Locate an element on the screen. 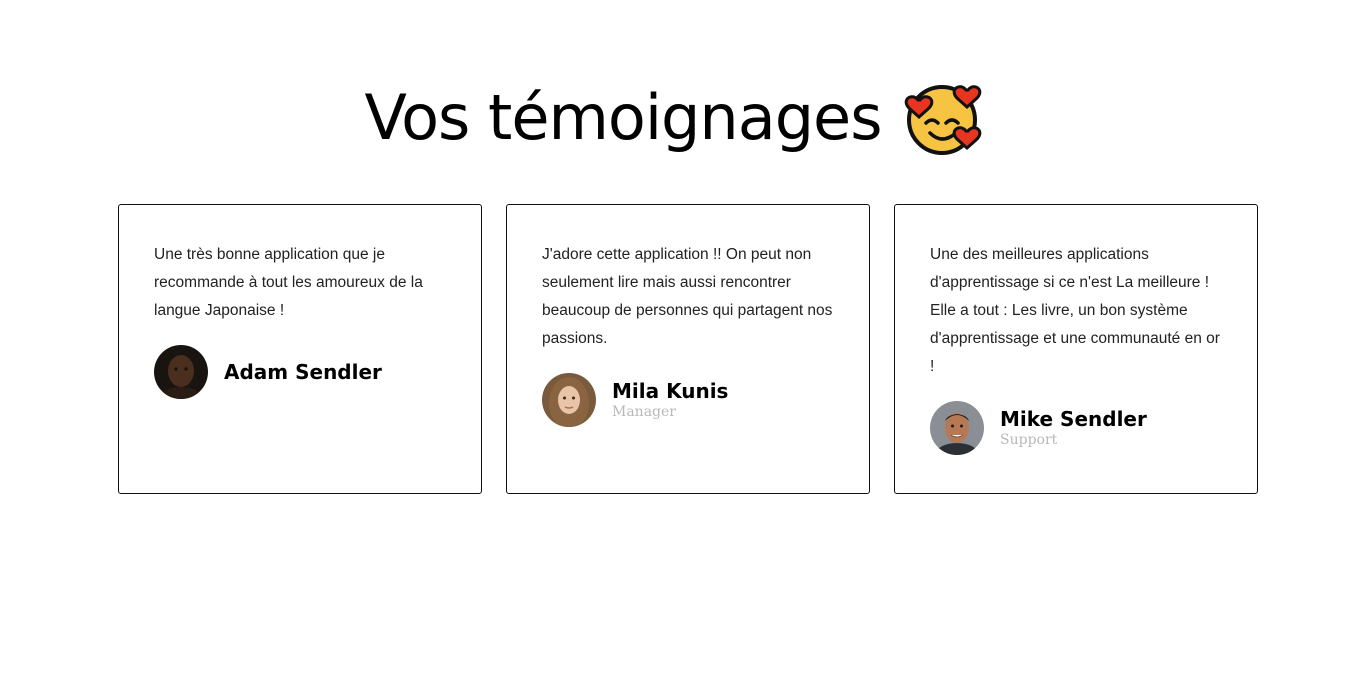 The height and width of the screenshot is (699, 1348). author-text: Adam Sendler is located at coordinates (303, 372).